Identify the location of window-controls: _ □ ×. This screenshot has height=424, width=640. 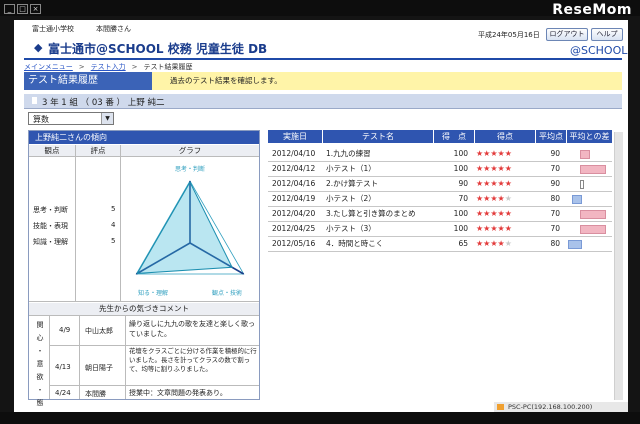
(22, 9).